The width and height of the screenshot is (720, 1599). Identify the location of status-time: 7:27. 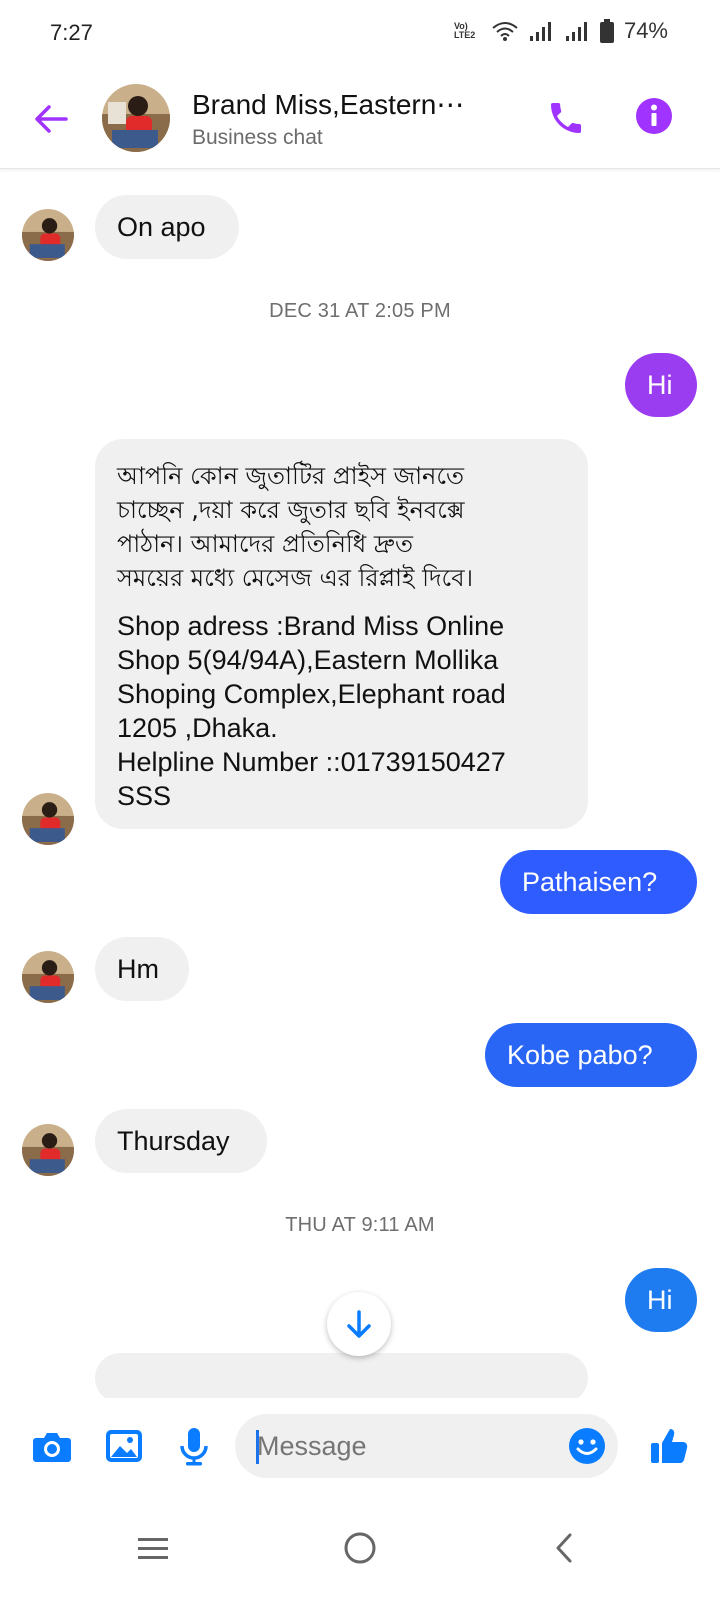
(71, 32).